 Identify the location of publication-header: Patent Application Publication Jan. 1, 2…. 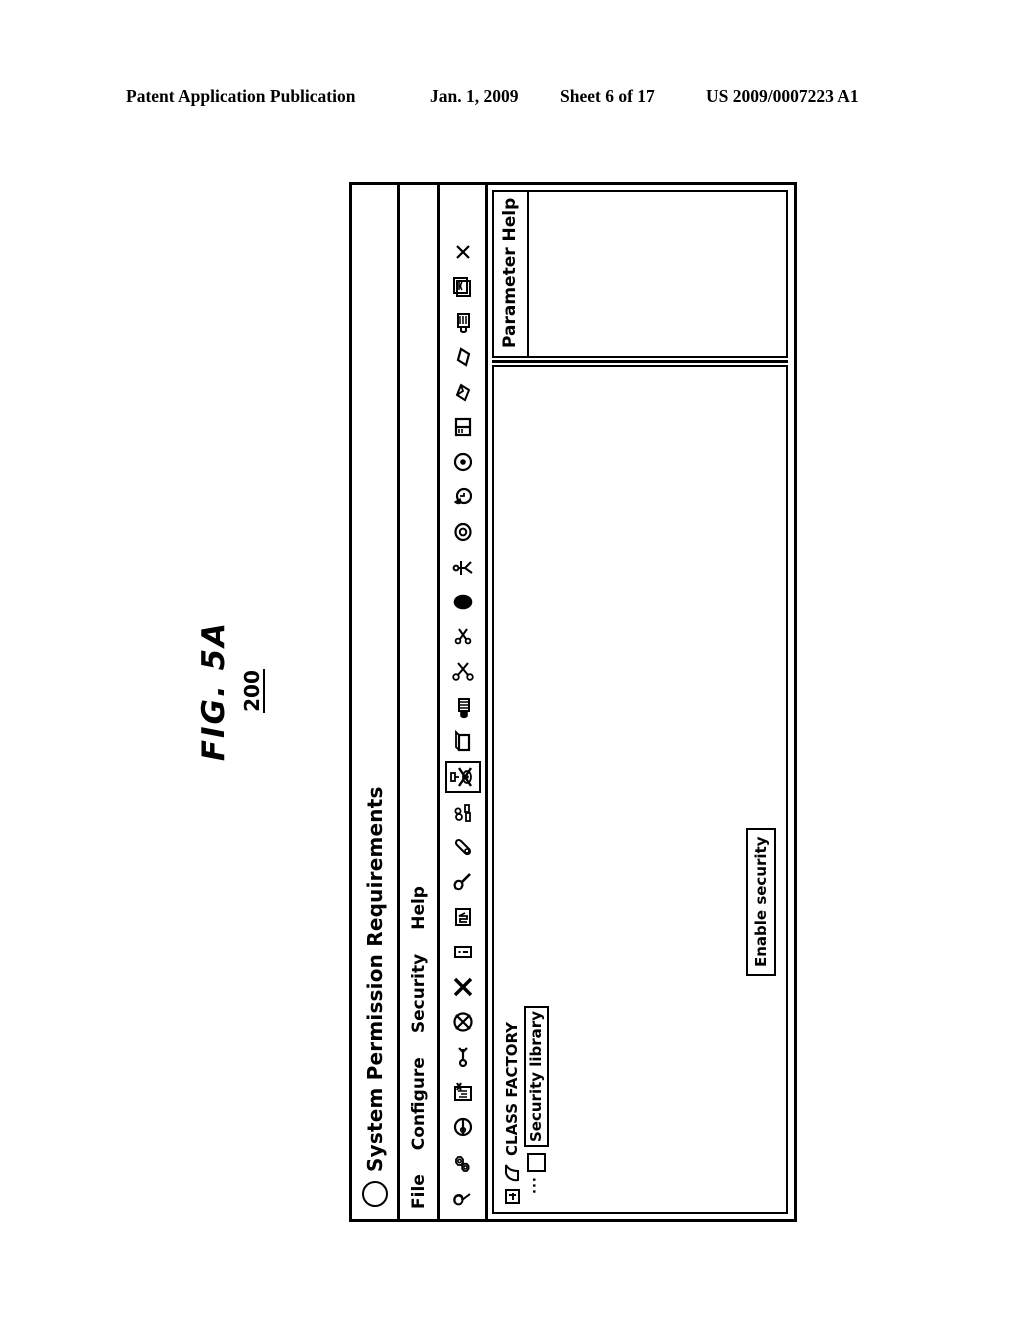
(512, 99).